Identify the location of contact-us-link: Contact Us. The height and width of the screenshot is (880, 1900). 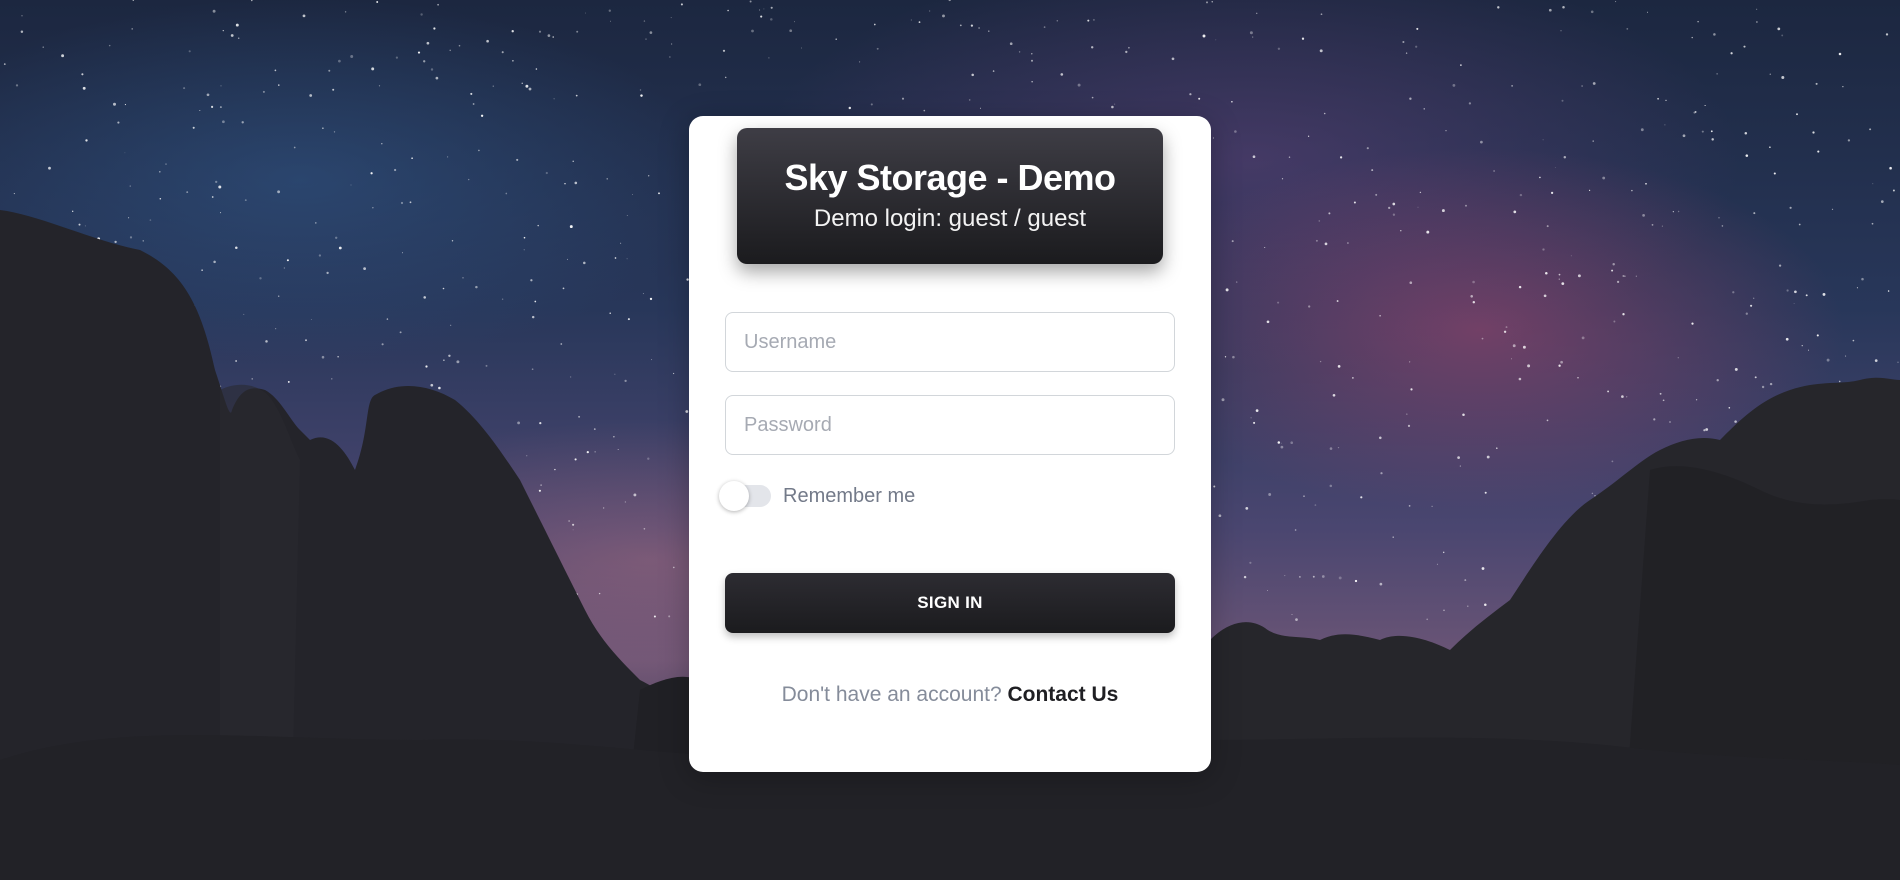
(1062, 694).